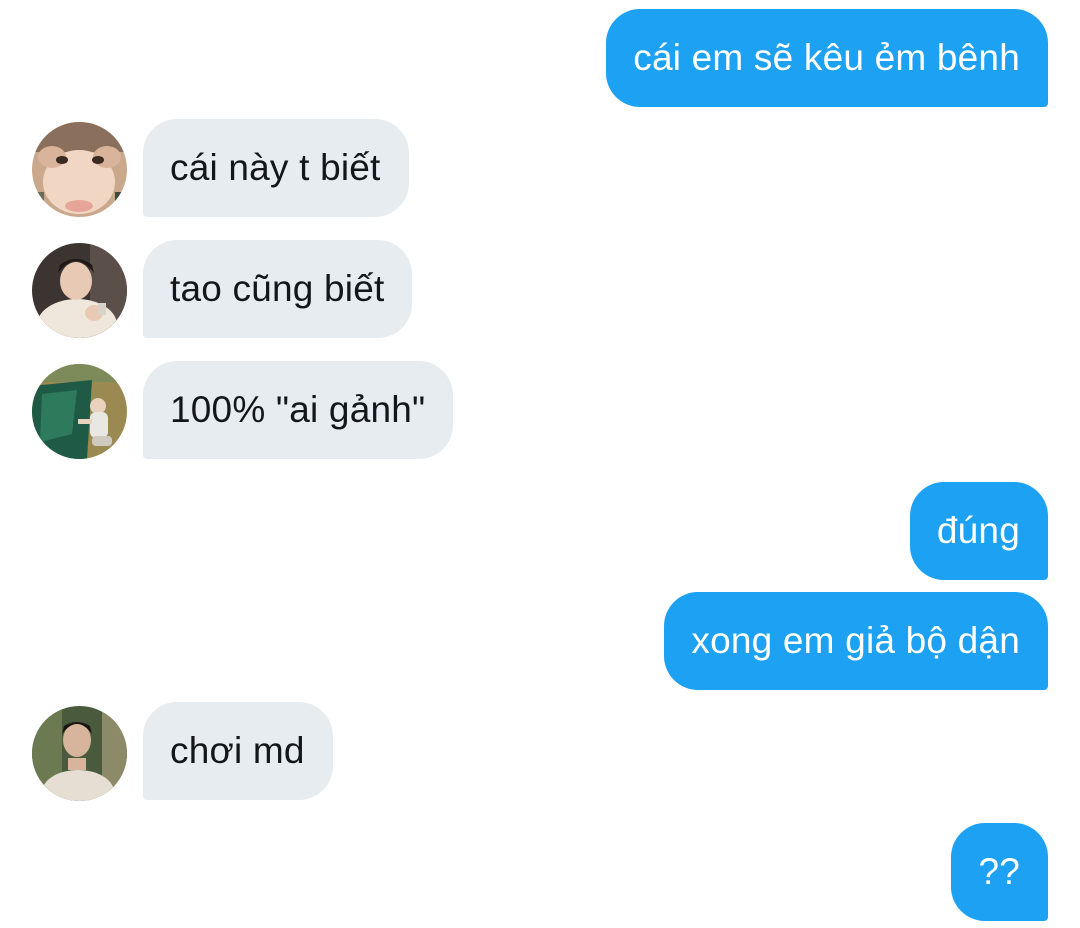 The image size is (1080, 928). I want to click on user-photo-4-icon, so click(79, 753).